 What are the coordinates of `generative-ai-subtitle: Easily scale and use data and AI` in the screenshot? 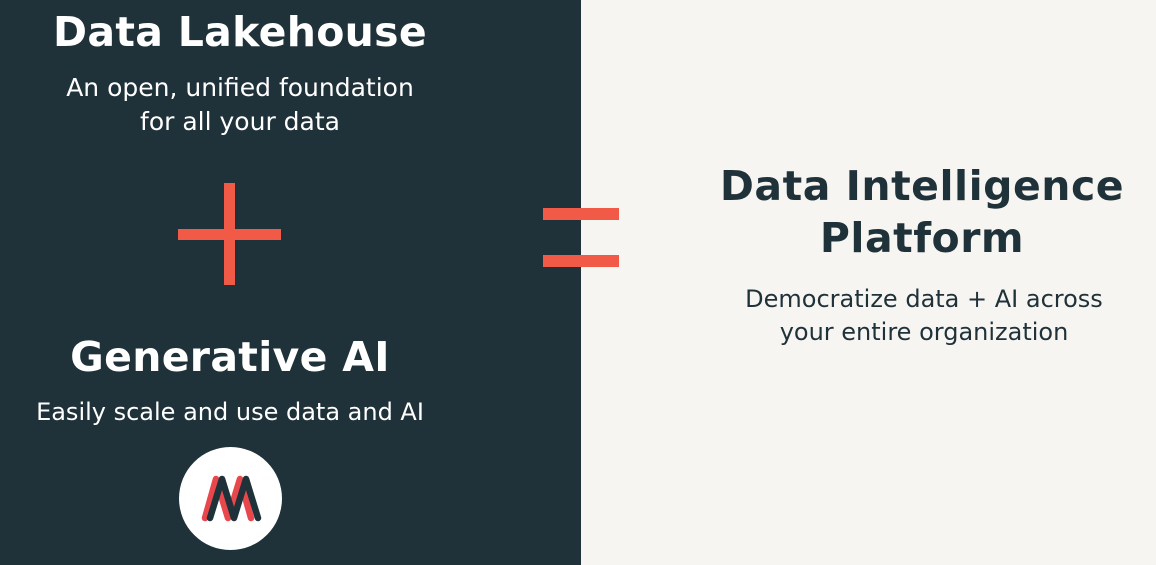 It's located at (230, 412).